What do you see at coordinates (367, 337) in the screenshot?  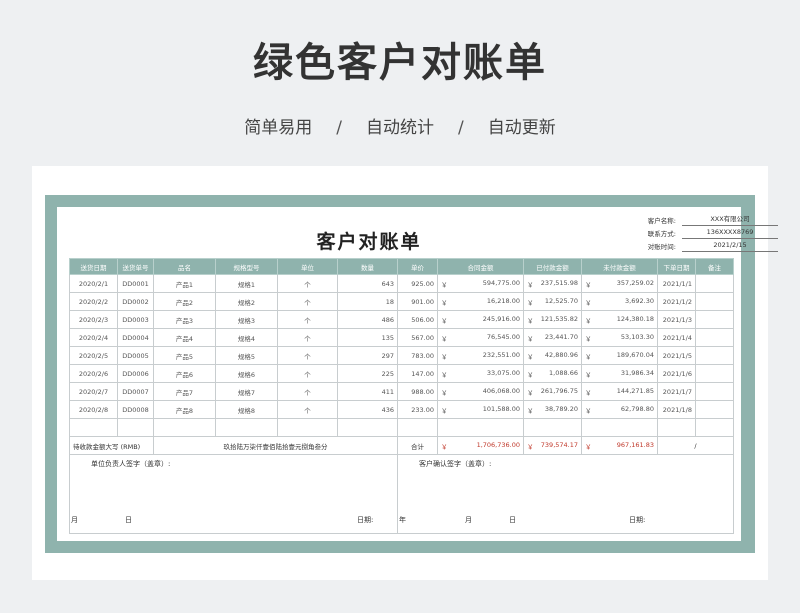 I see `cell-quantity: 135` at bounding box center [367, 337].